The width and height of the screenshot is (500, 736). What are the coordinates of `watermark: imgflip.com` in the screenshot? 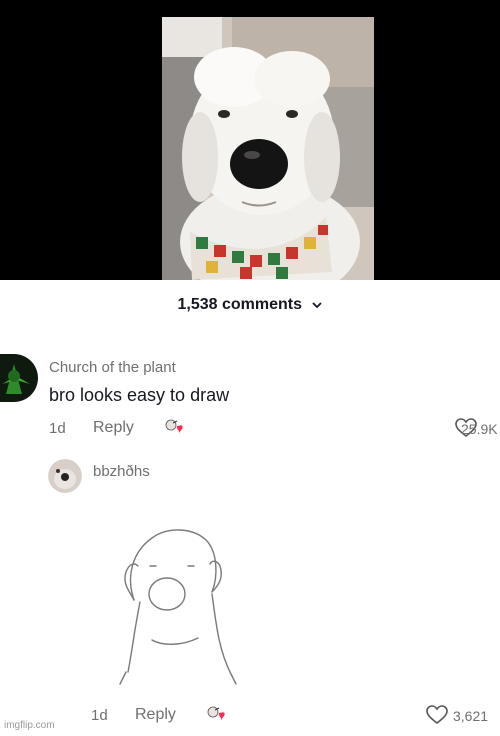 It's located at (29, 725).